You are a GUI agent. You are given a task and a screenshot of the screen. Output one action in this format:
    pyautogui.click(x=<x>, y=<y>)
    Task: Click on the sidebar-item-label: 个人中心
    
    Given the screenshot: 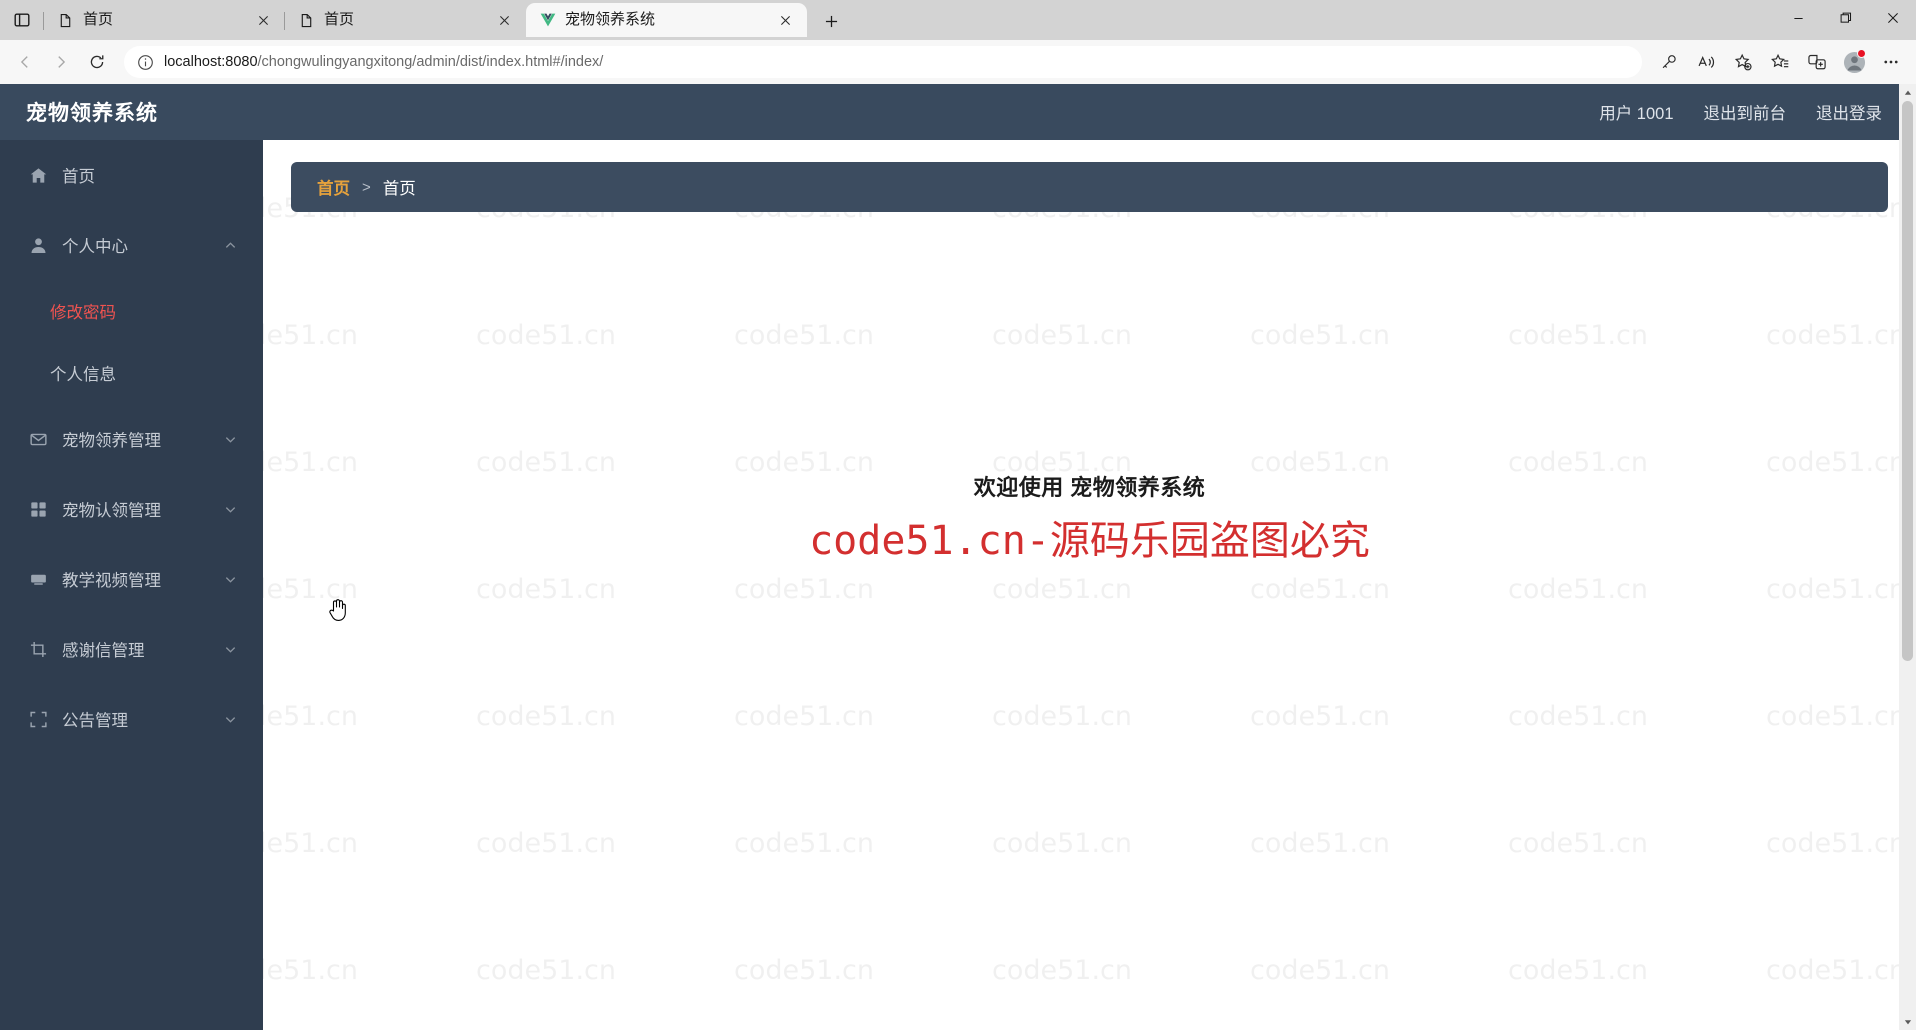 What is the action you would take?
    pyautogui.click(x=95, y=247)
    